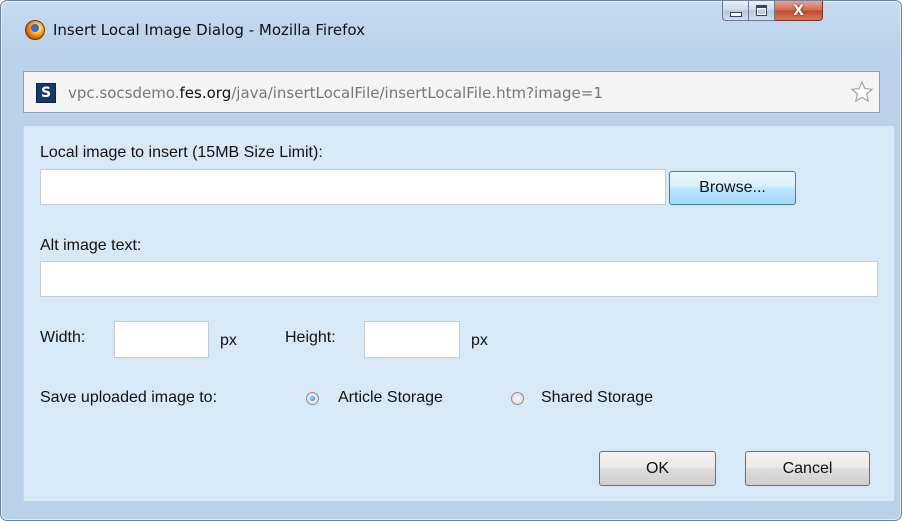 Image resolution: width=902 pixels, height=521 pixels. I want to click on star-icon, so click(862, 92).